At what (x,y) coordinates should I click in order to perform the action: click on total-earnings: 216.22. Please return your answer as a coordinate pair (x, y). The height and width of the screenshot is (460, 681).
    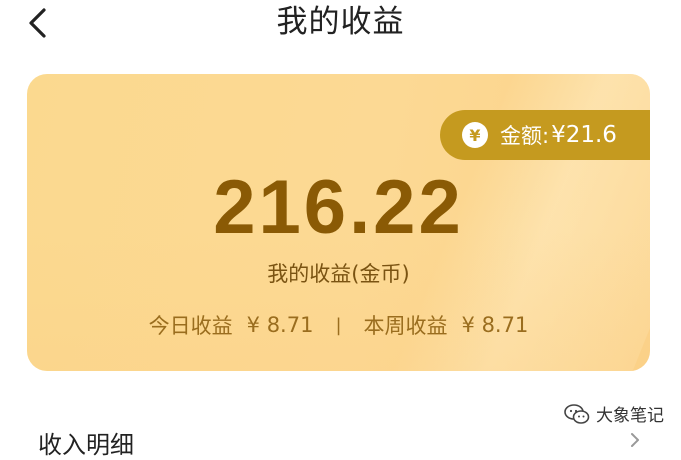
    Looking at the image, I should click on (338, 207).